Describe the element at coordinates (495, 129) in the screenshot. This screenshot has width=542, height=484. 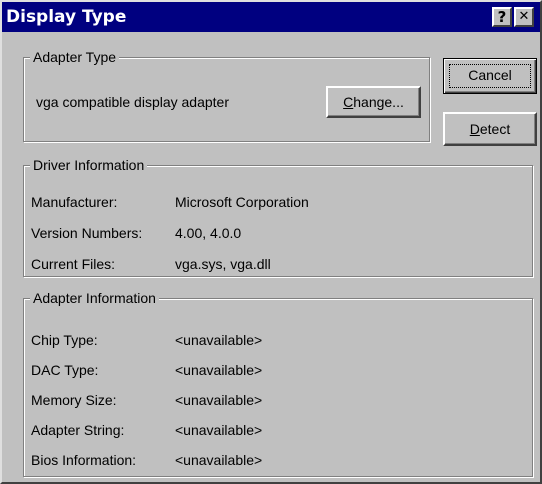
I see `detect-label: etect` at that location.